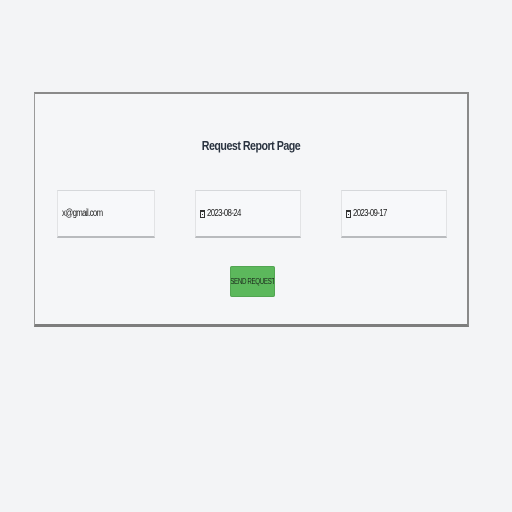 The height and width of the screenshot is (512, 512). I want to click on send-request-button: SEND REQUEST, so click(252, 281).